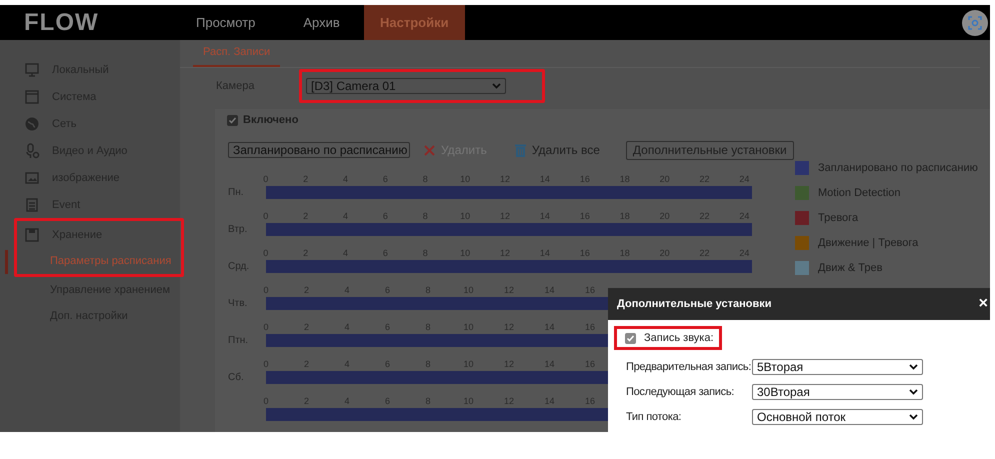 The height and width of the screenshot is (459, 995). What do you see at coordinates (32, 124) in the screenshot?
I see `globe-icon` at bounding box center [32, 124].